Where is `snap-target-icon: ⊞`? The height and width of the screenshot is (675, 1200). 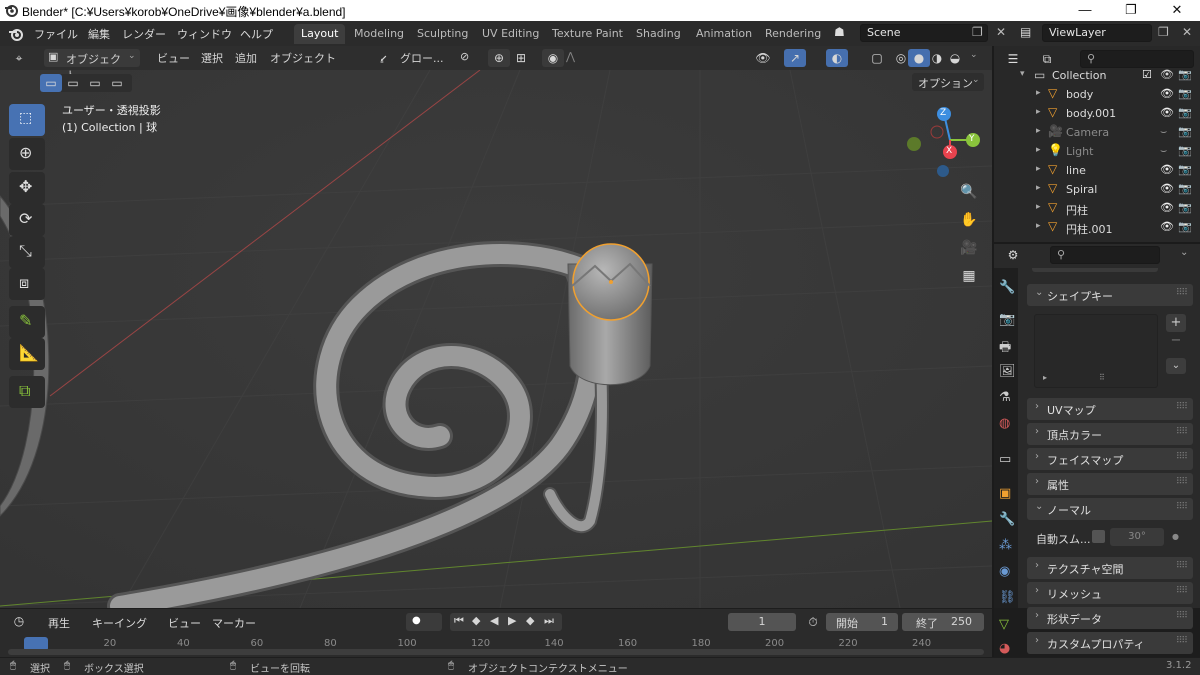
snap-target-icon: ⊞ is located at coordinates (521, 58).